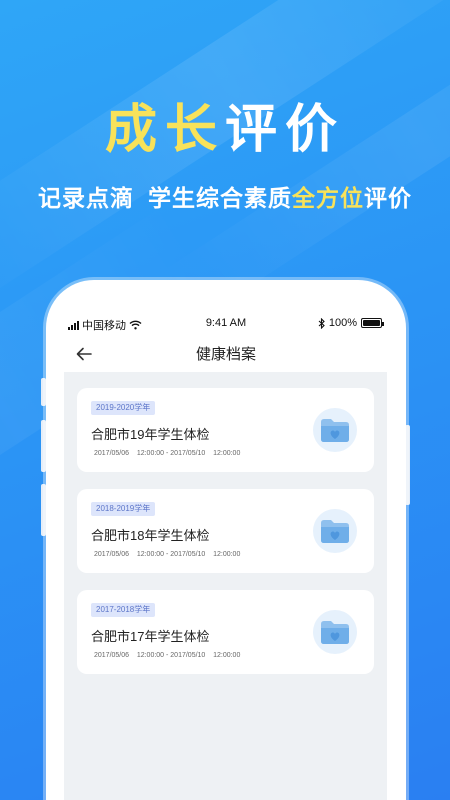 The height and width of the screenshot is (800, 450). What do you see at coordinates (150, 535) in the screenshot?
I see `record-title: 合肥市18年学生体检` at bounding box center [150, 535].